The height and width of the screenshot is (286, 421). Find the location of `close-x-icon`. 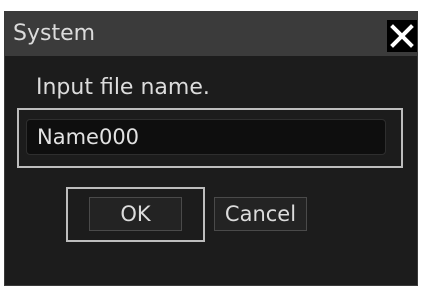

close-x-icon is located at coordinates (402, 36).